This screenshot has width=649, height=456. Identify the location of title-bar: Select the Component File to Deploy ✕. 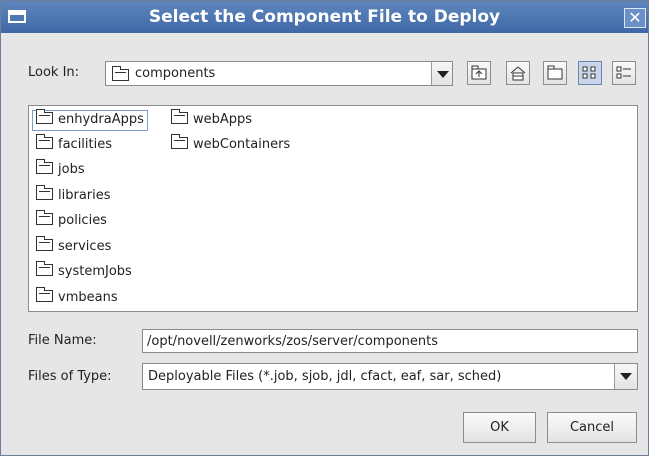
(324, 17).